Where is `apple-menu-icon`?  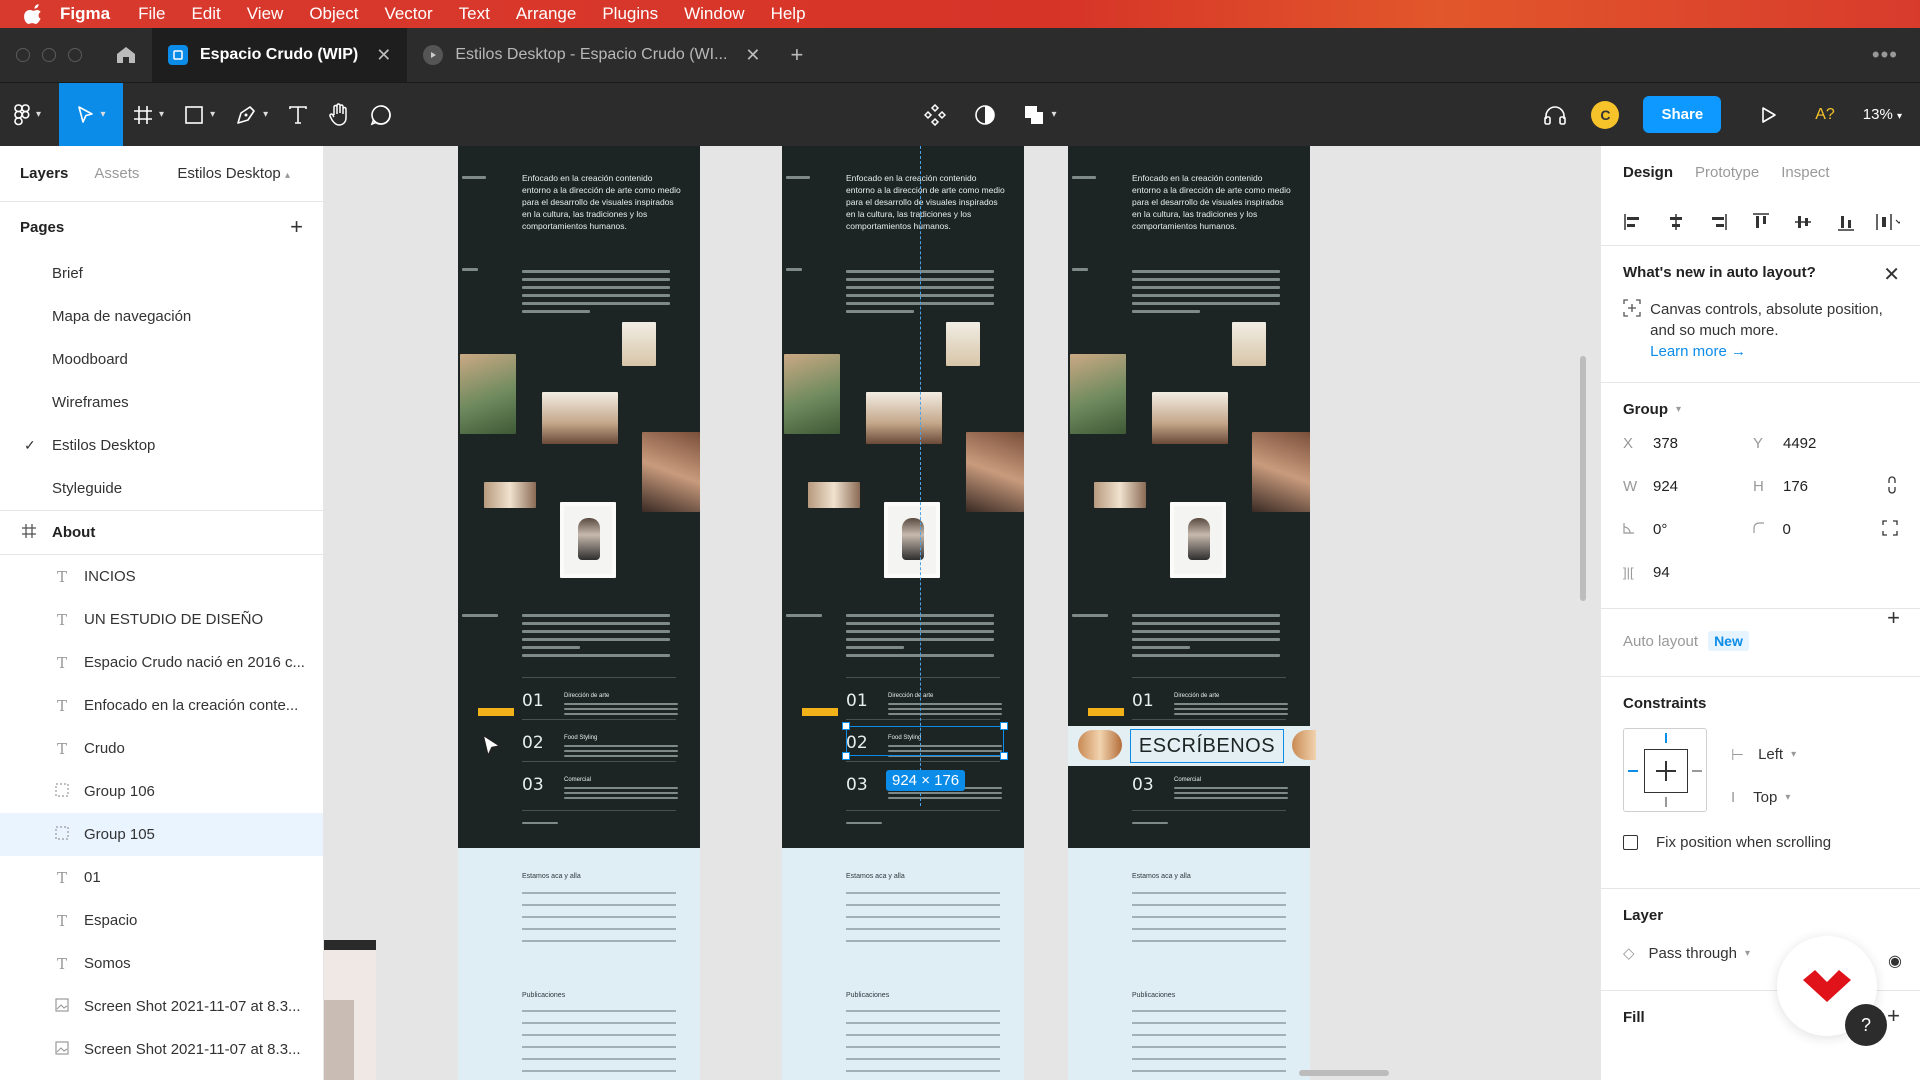
apple-menu-icon is located at coordinates (34, 14).